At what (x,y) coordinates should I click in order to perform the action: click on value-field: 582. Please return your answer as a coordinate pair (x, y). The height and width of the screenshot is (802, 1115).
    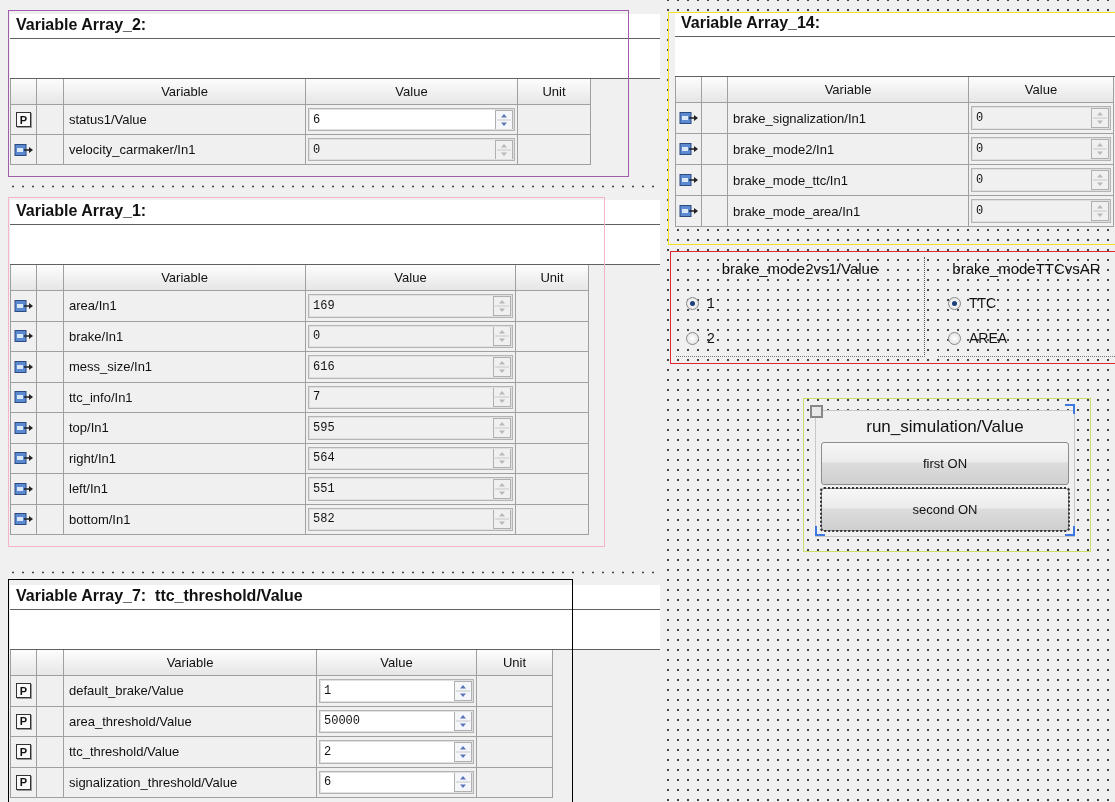
    Looking at the image, I should click on (410, 519).